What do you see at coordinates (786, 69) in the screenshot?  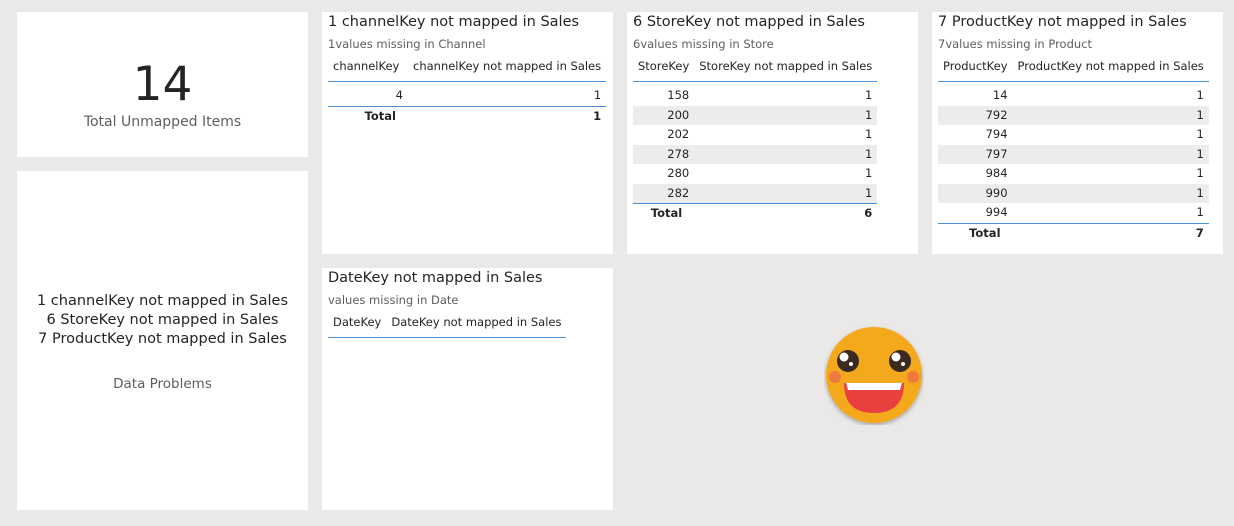 I see `column-header: StoreKey not mapped in Sales` at bounding box center [786, 69].